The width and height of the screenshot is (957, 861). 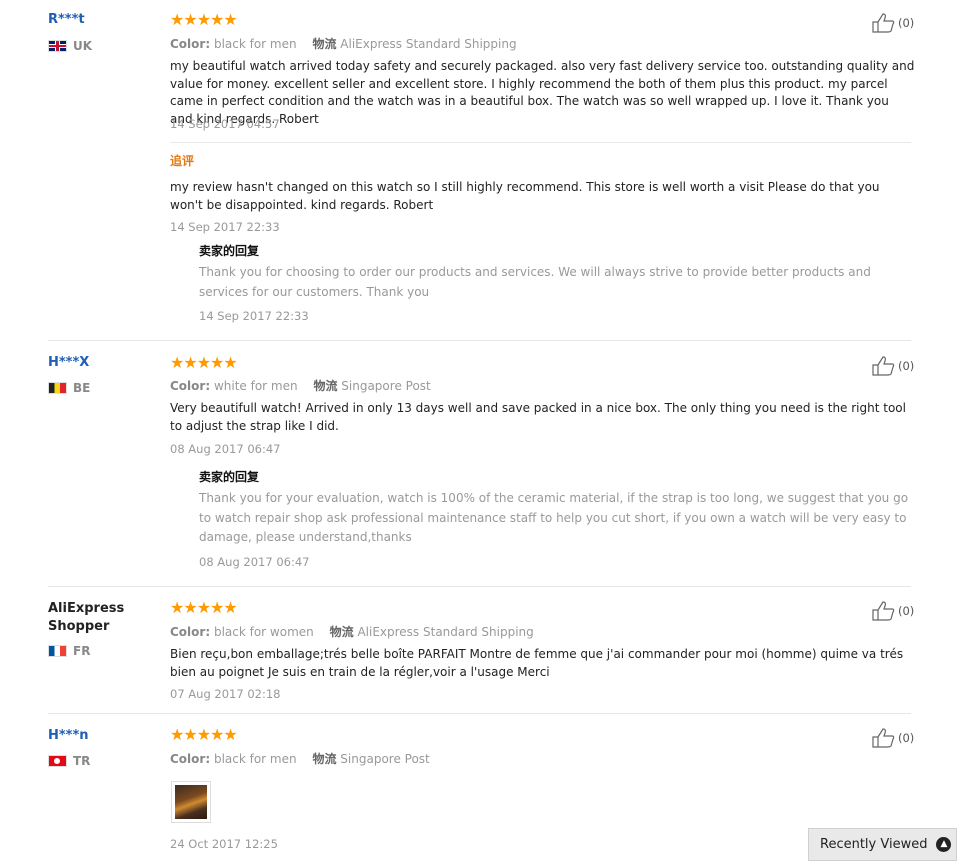 What do you see at coordinates (82, 388) in the screenshot?
I see `country-code: BE` at bounding box center [82, 388].